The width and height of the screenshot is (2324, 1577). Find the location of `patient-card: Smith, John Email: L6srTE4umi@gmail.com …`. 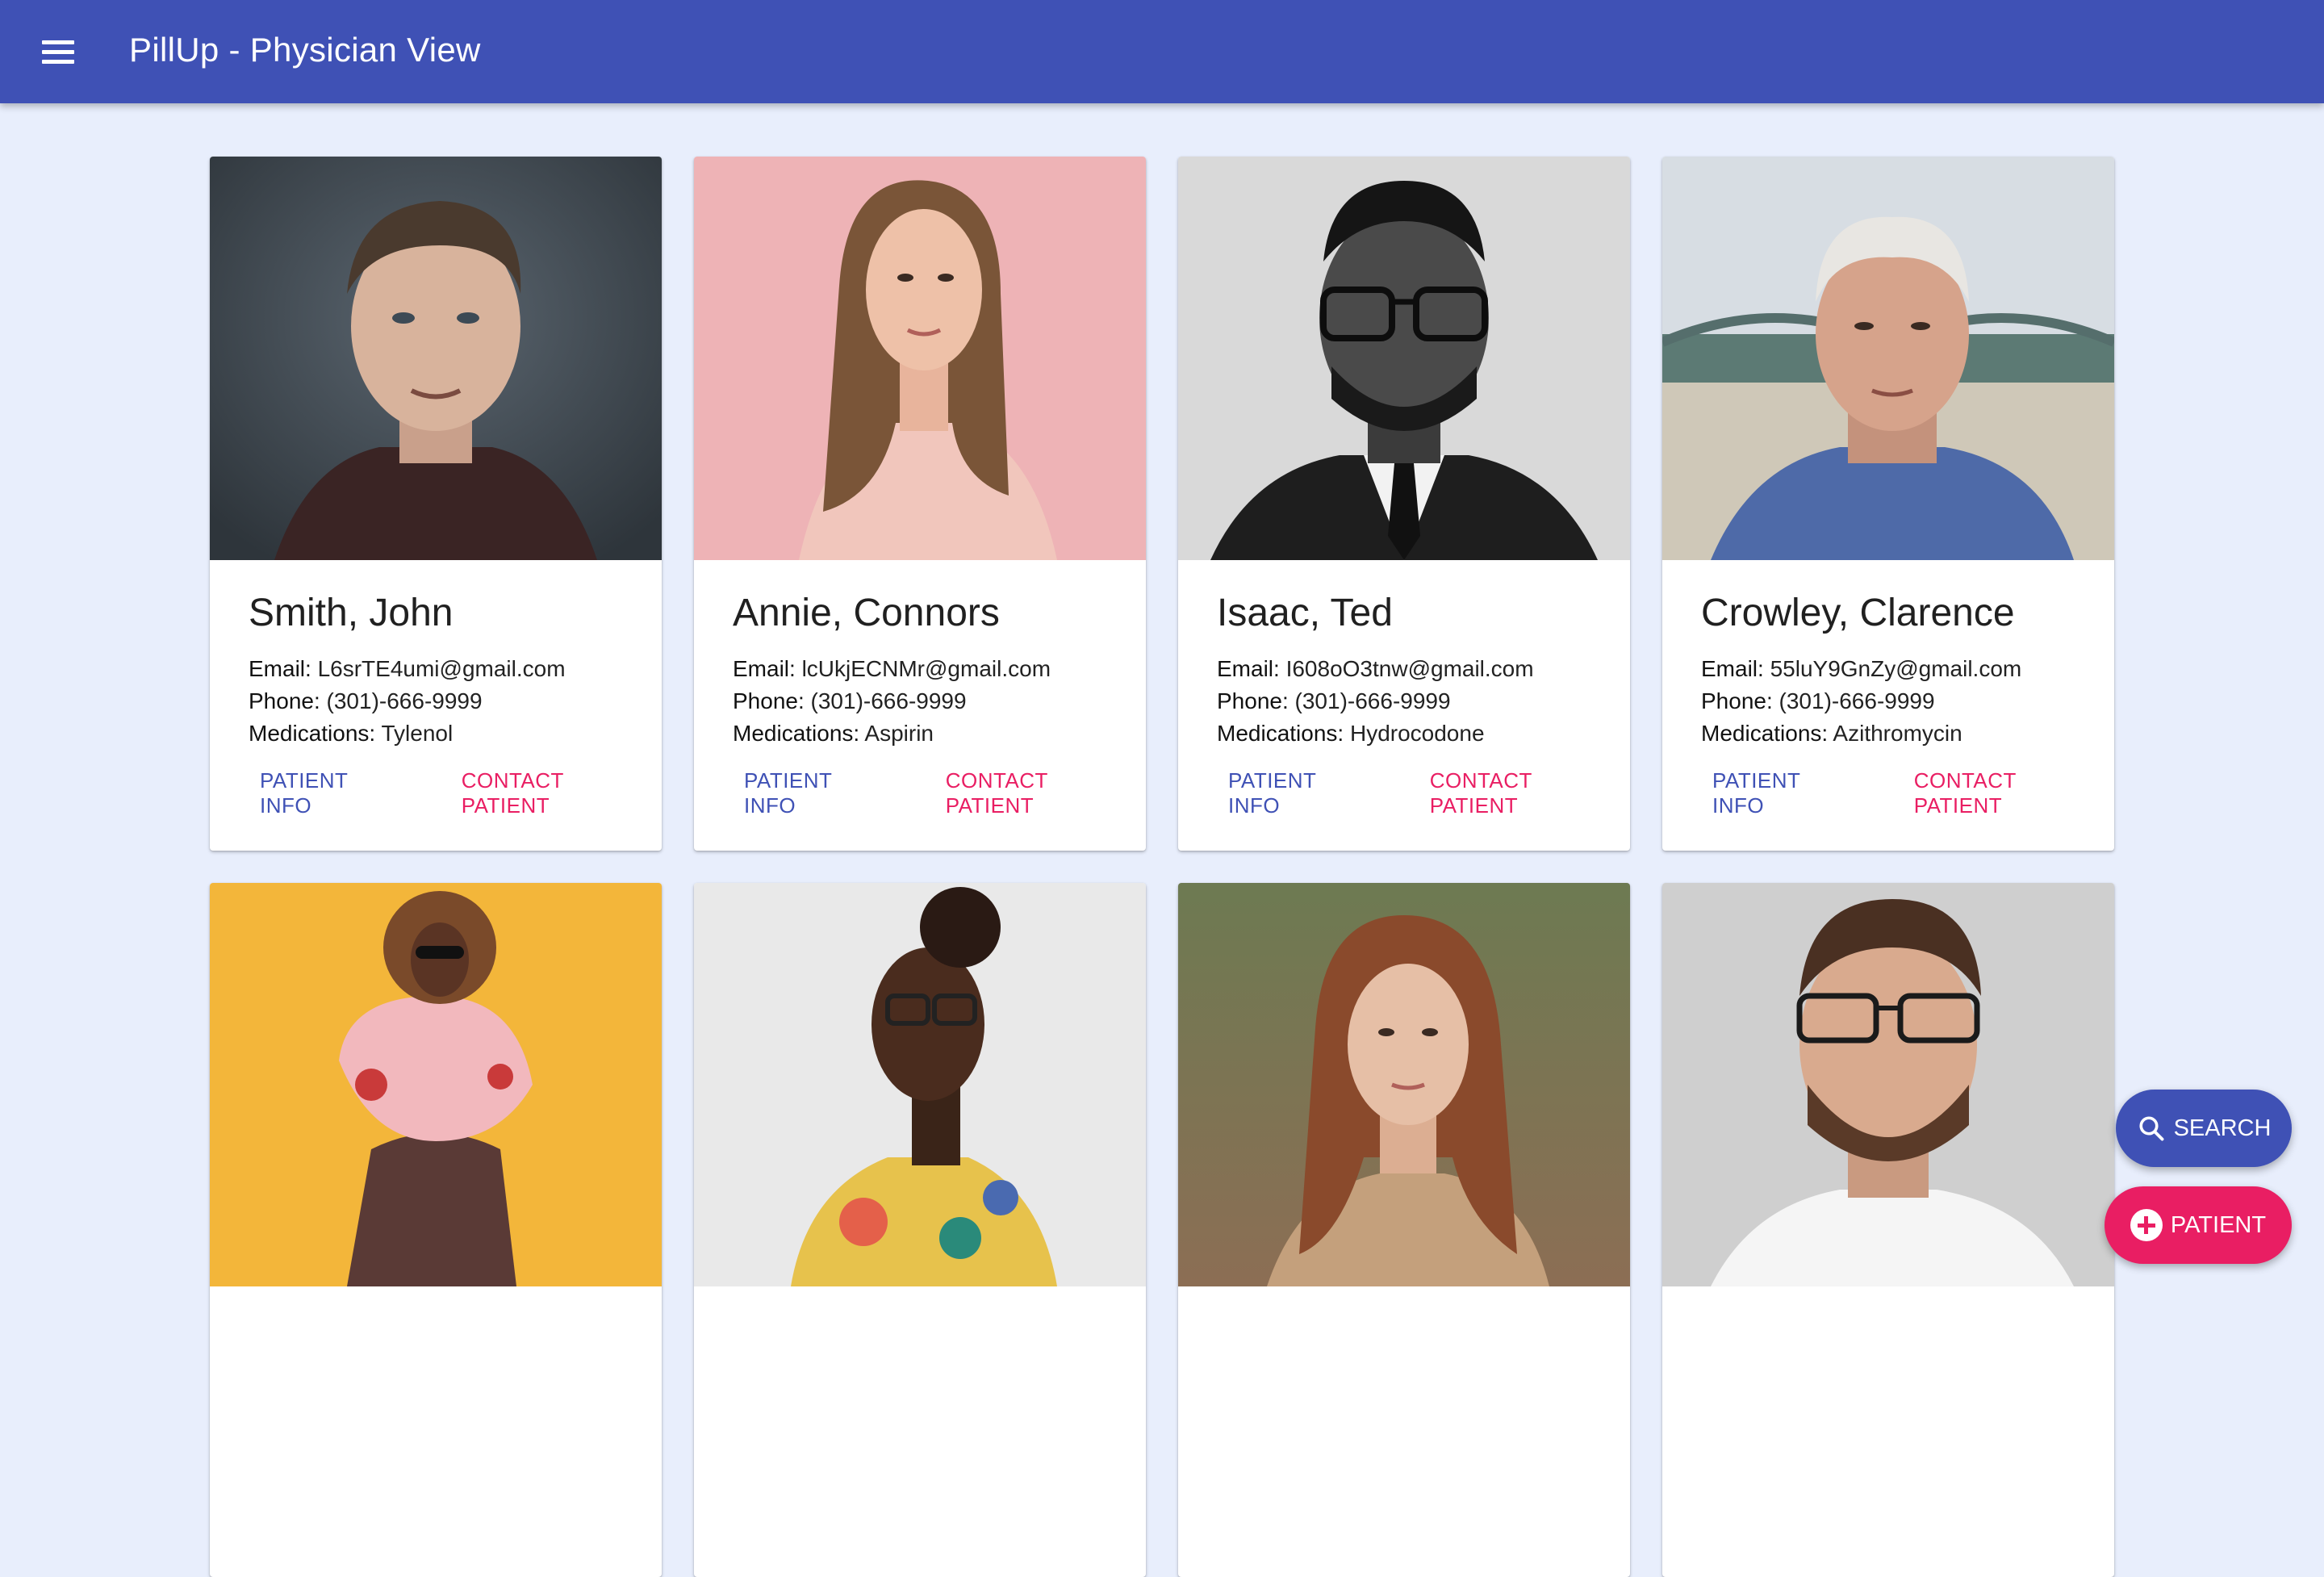

patient-card: Smith, John Email: L6srTE4umi@gmail.com … is located at coordinates (436, 504).